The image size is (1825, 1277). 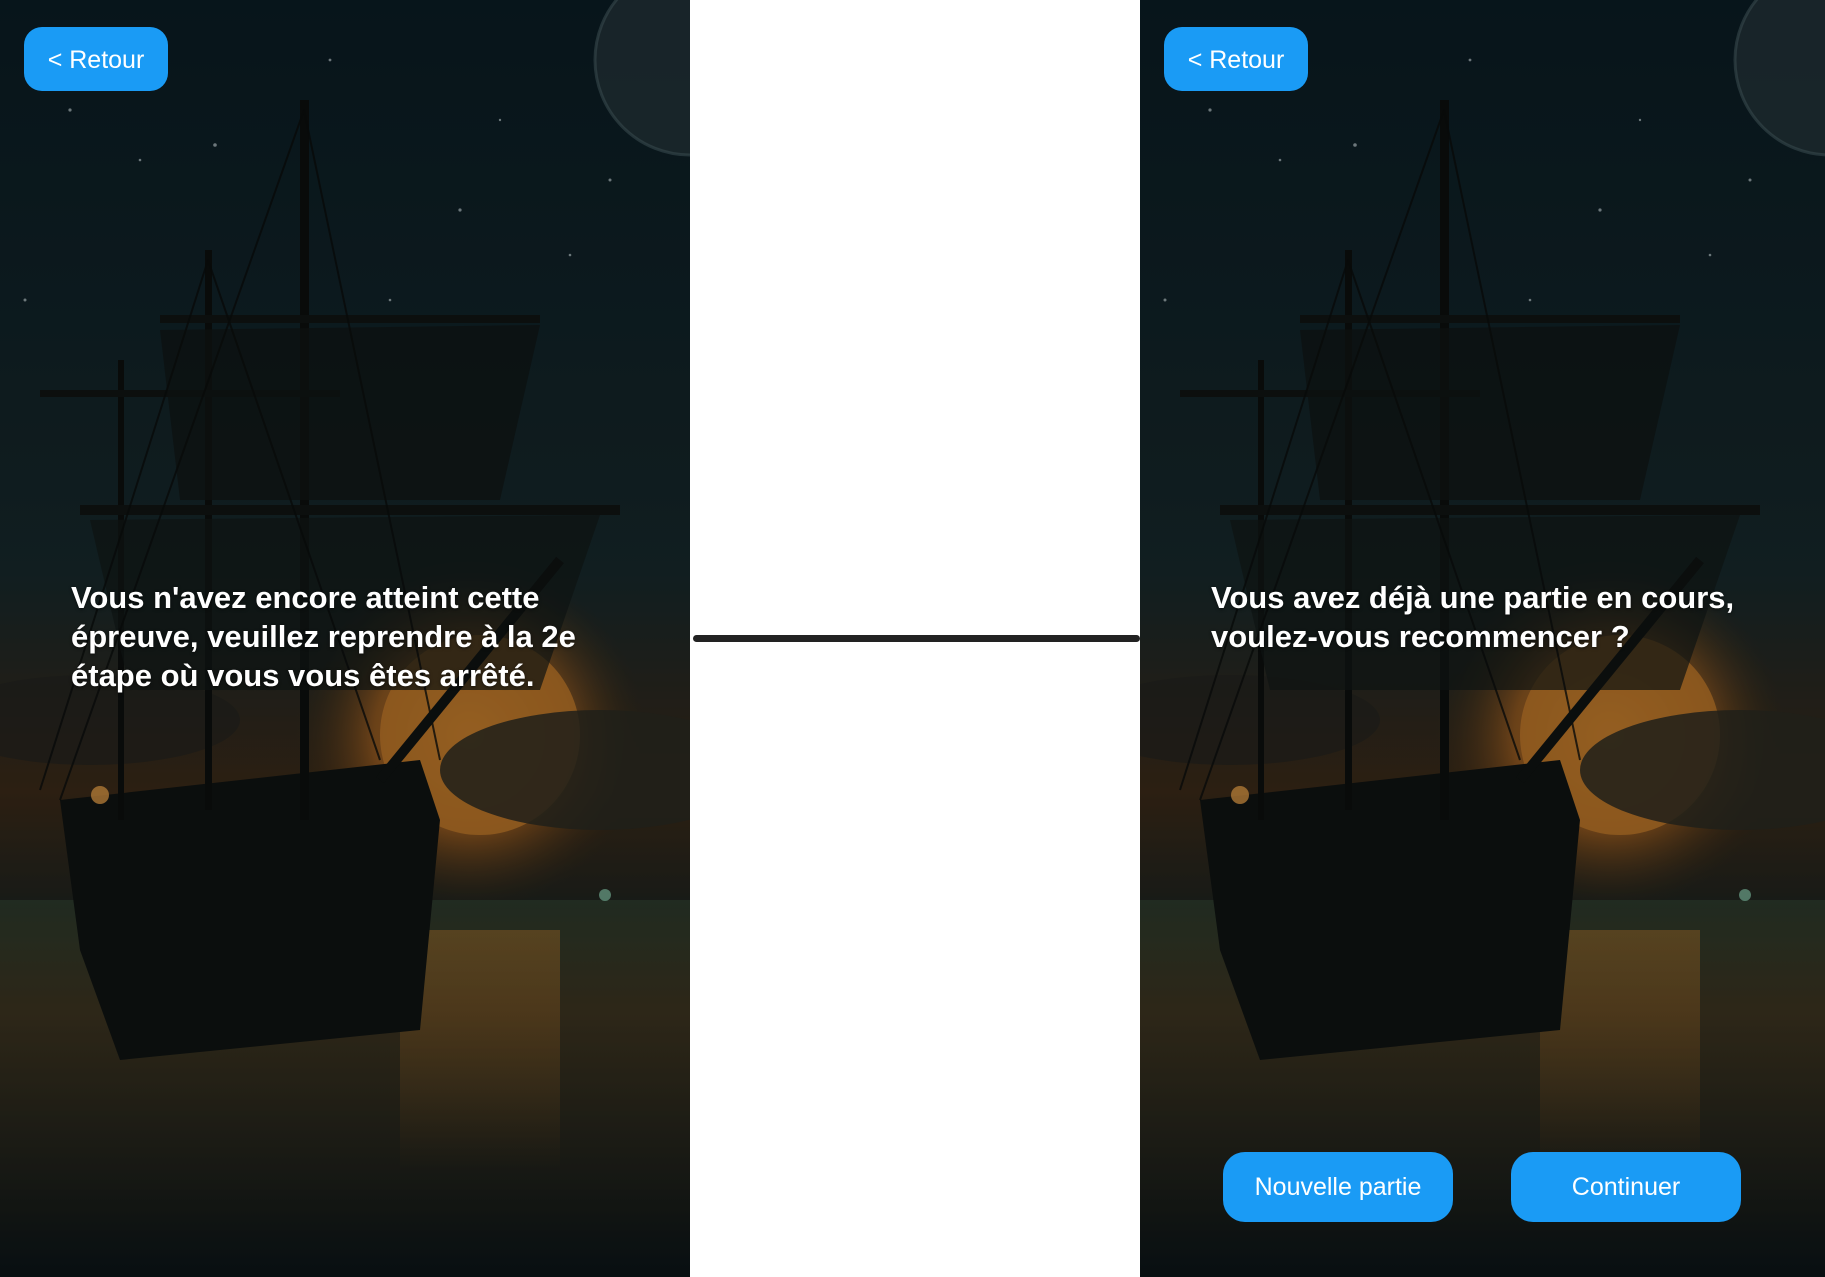 What do you see at coordinates (1626, 1187) in the screenshot?
I see `continue-button: Continuer` at bounding box center [1626, 1187].